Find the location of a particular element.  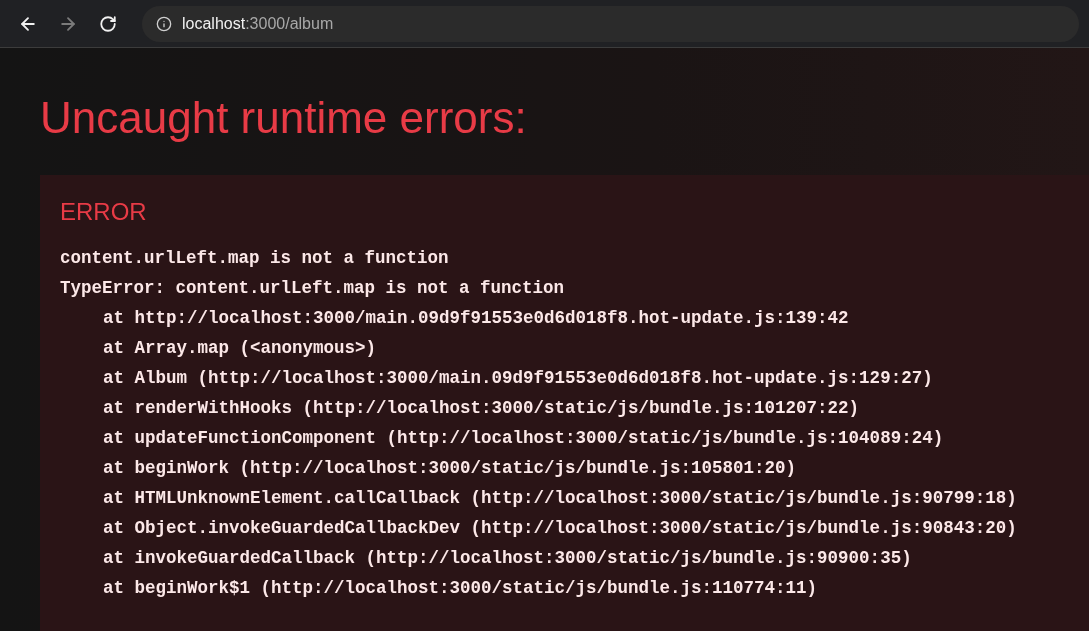

stack-frame: at updateFunctionComponent (http://localhost:3000/static/js/bundle.js:104089:24) is located at coordinates (523, 437).